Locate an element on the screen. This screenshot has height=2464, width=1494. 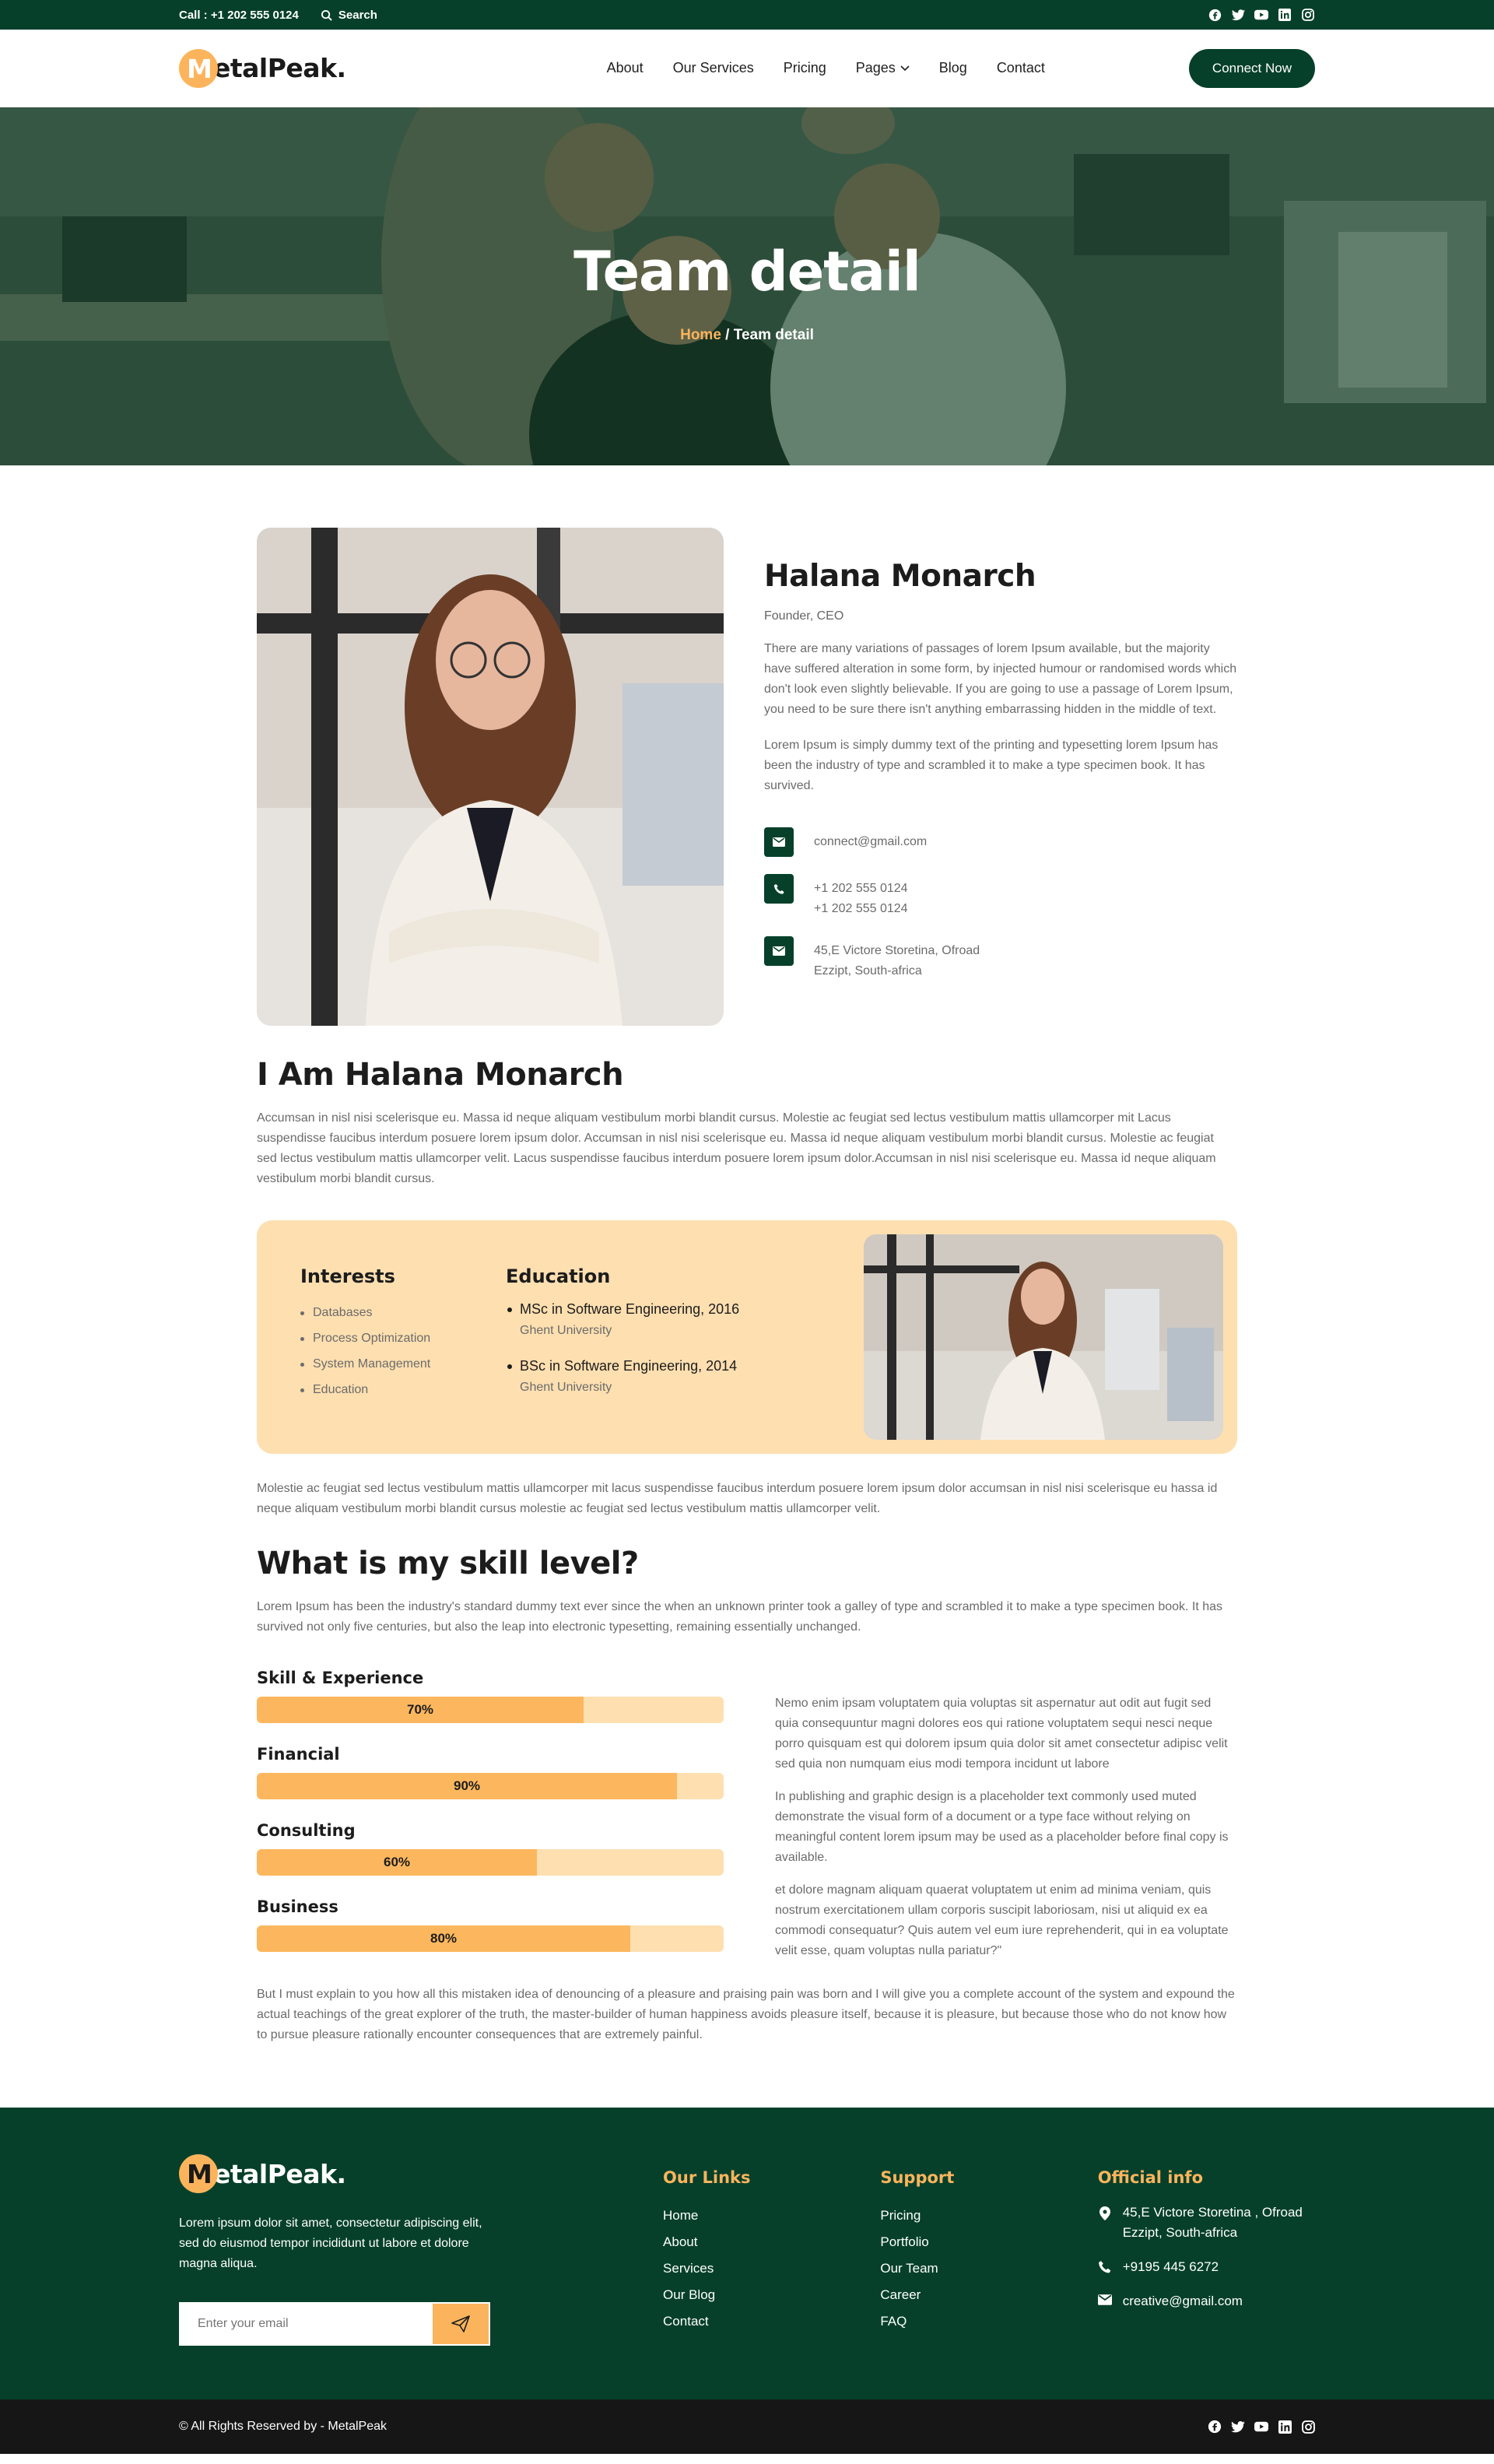
progress-track: 60% is located at coordinates (490, 1862).